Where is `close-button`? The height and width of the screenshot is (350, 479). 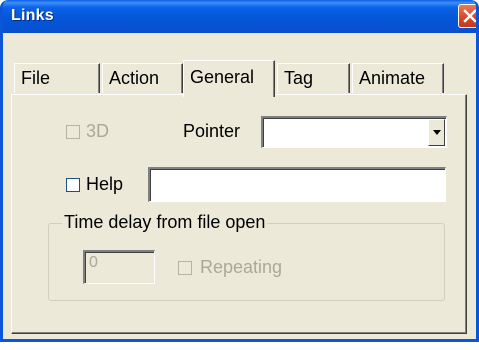
close-button is located at coordinates (467, 16).